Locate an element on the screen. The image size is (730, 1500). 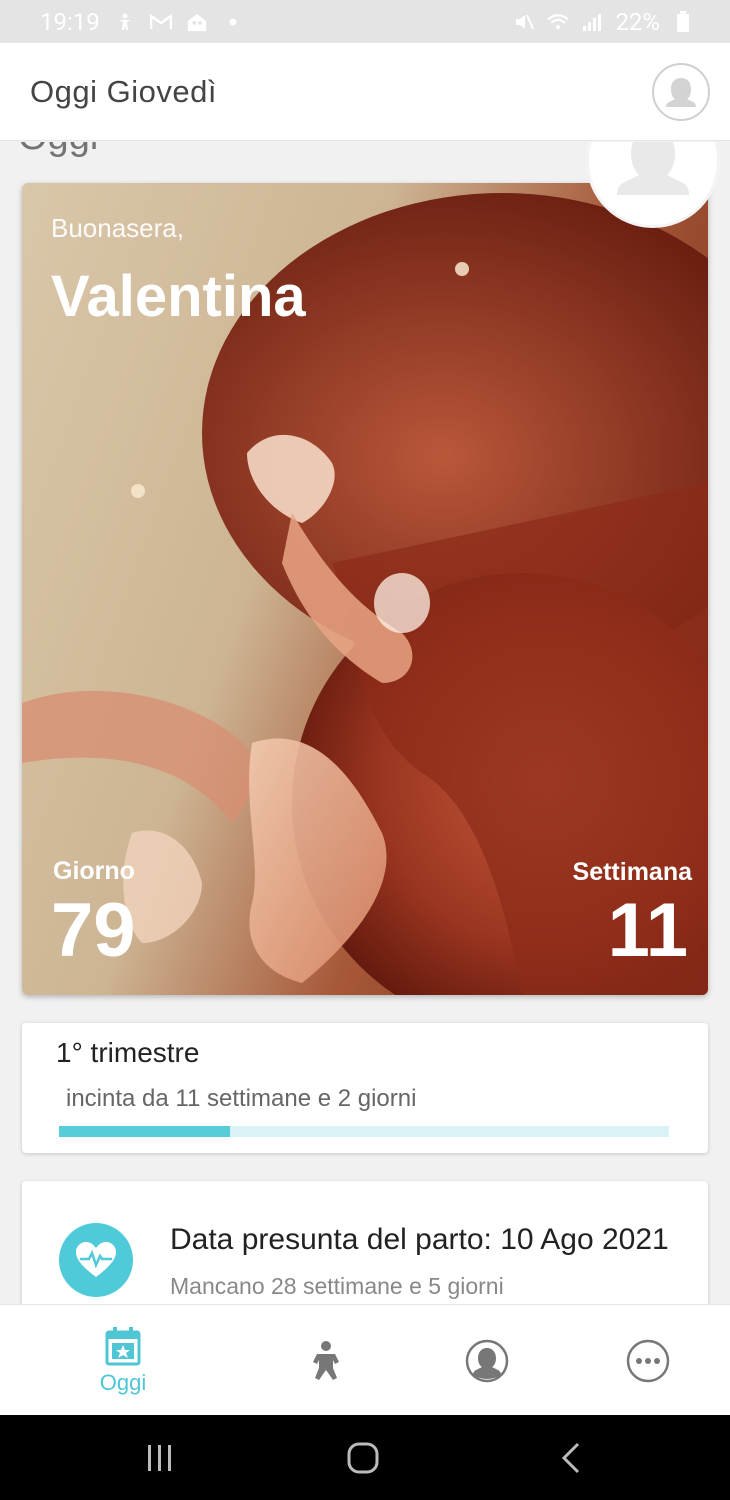
battery-percent: 22% is located at coordinates (637, 21).